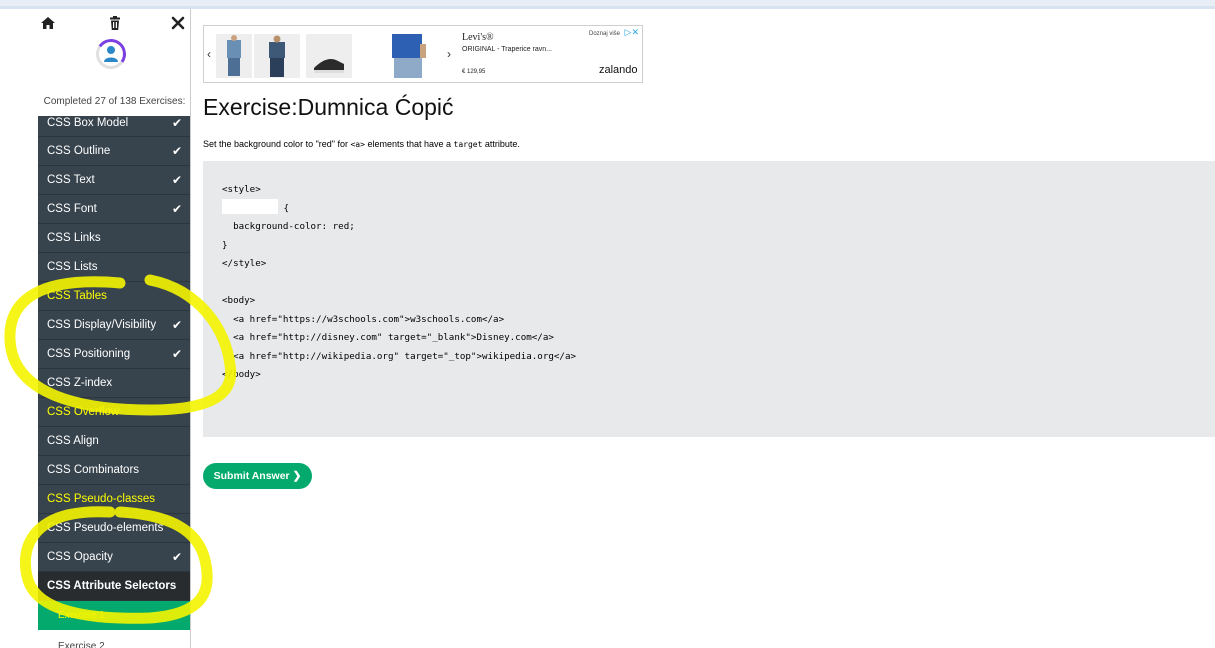 The width and height of the screenshot is (1215, 648). I want to click on menu-item-pseudo-elements: CSS Pseudo-elements, so click(114, 528).